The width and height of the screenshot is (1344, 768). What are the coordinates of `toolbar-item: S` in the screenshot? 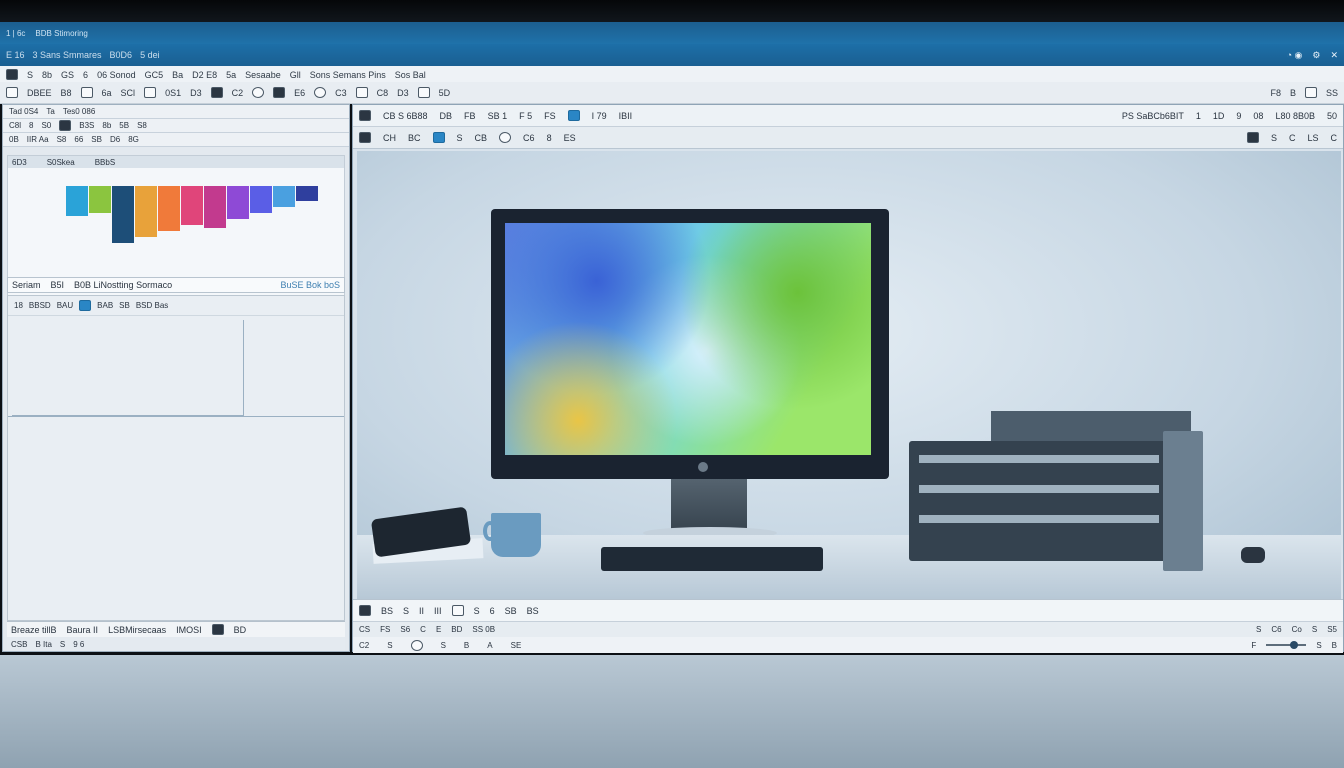 It's located at (30, 75).